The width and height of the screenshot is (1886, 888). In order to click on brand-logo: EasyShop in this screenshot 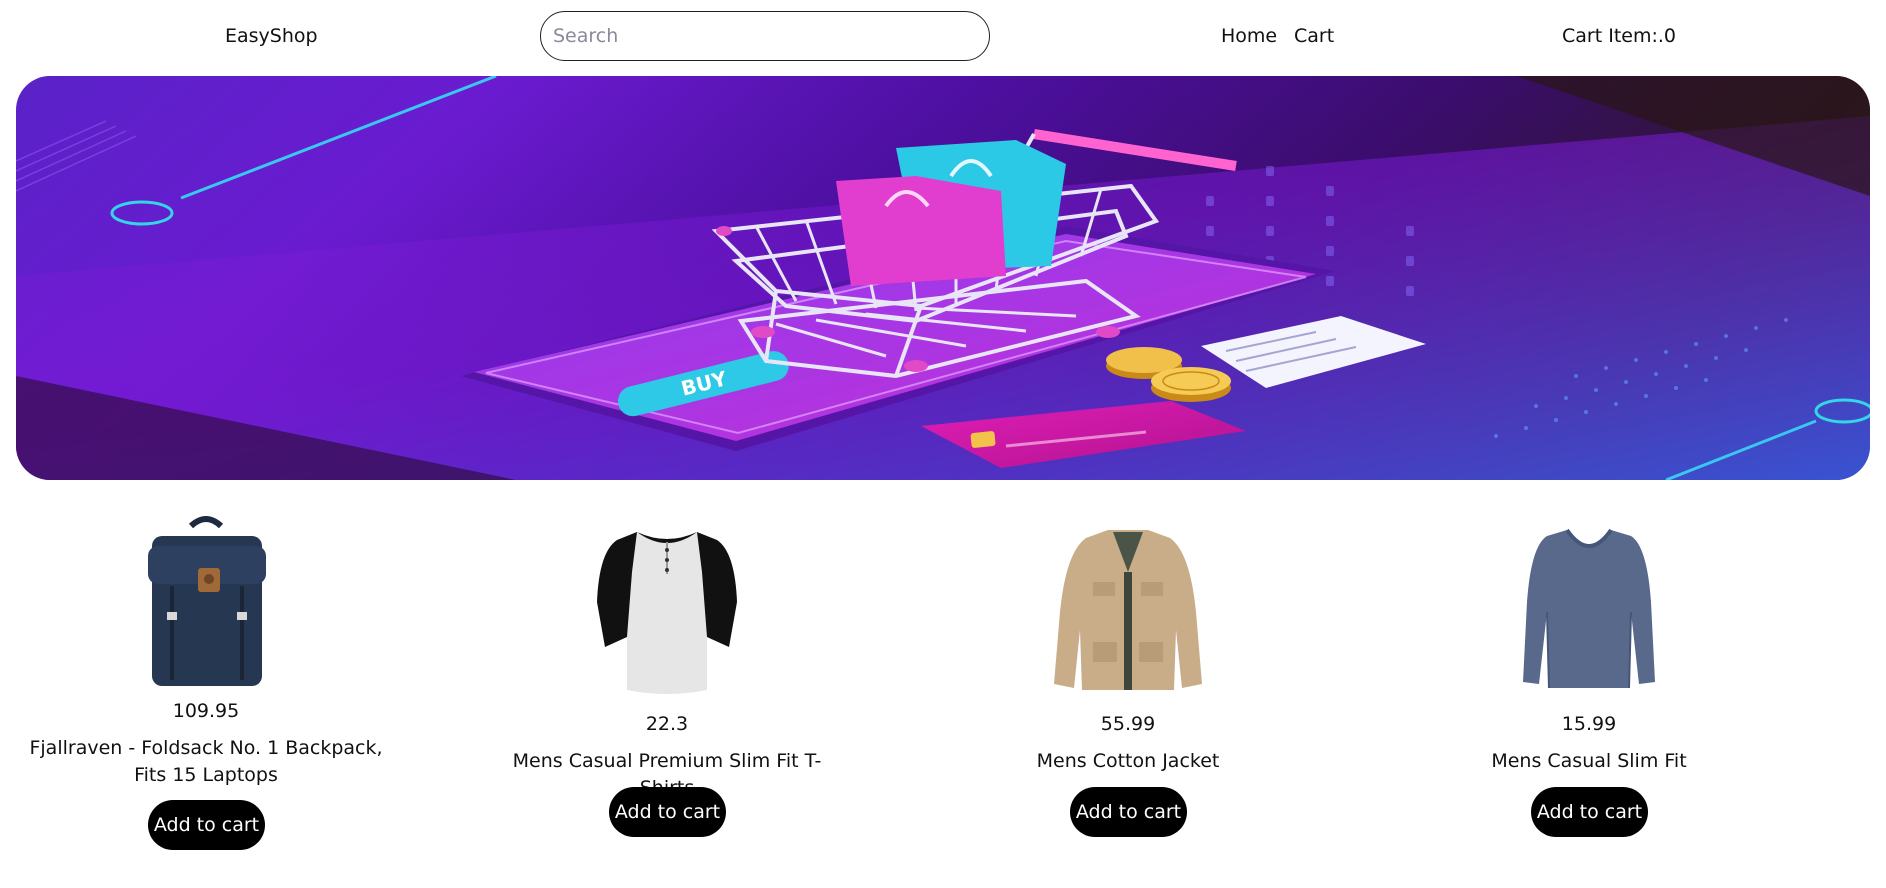, I will do `click(271, 36)`.